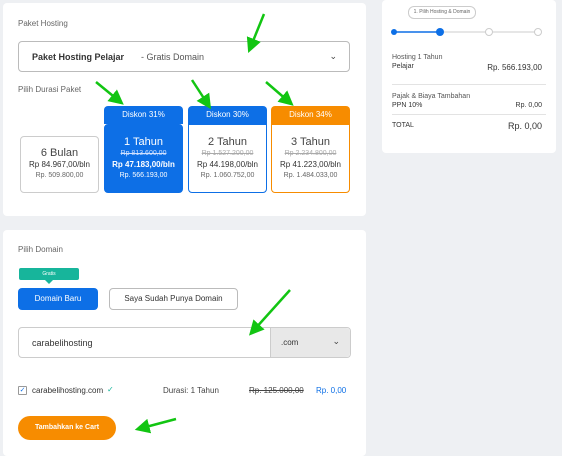  Describe the element at coordinates (407, 105) in the screenshot. I see `tax-label: PPN 10%` at that location.